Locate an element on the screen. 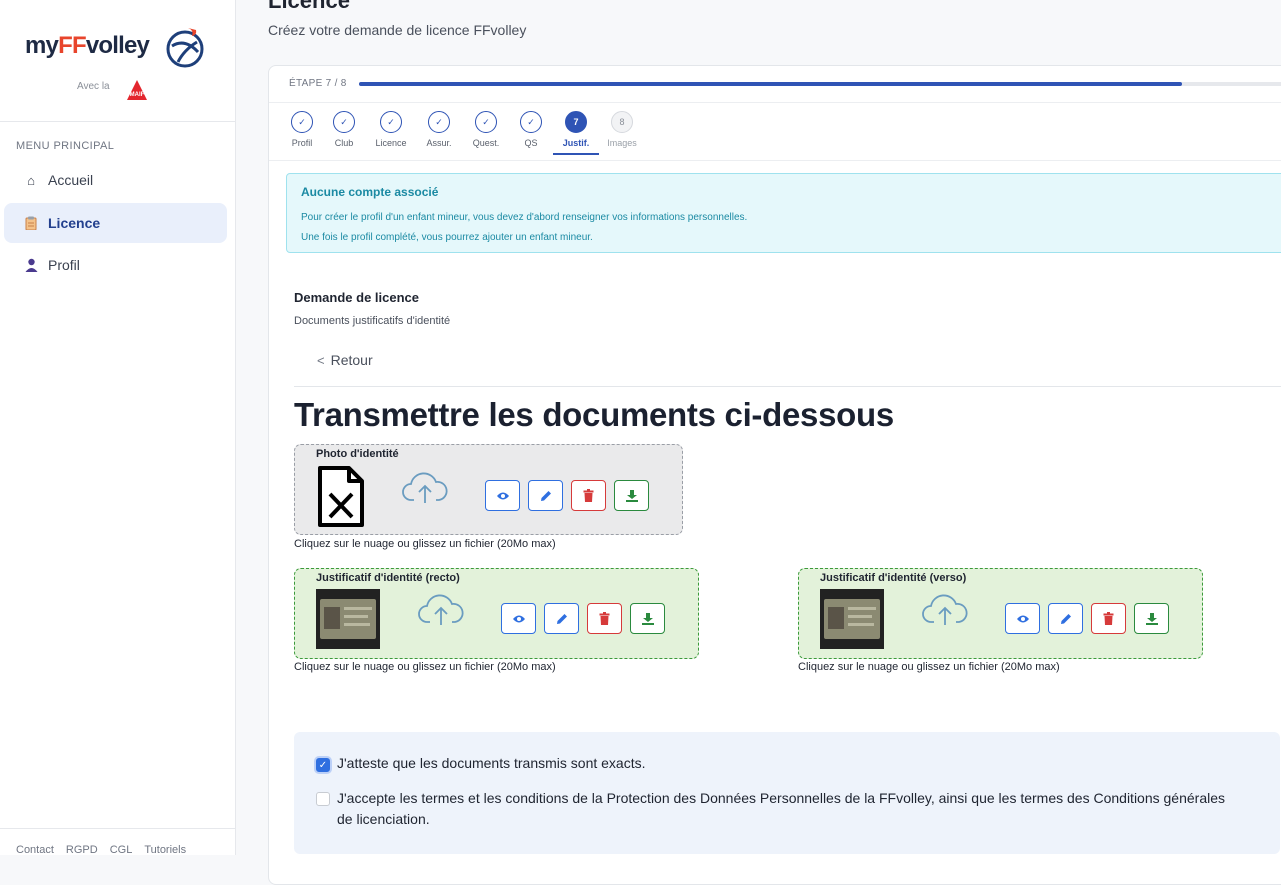  volleyball-rooster-icon is located at coordinates (185, 48).